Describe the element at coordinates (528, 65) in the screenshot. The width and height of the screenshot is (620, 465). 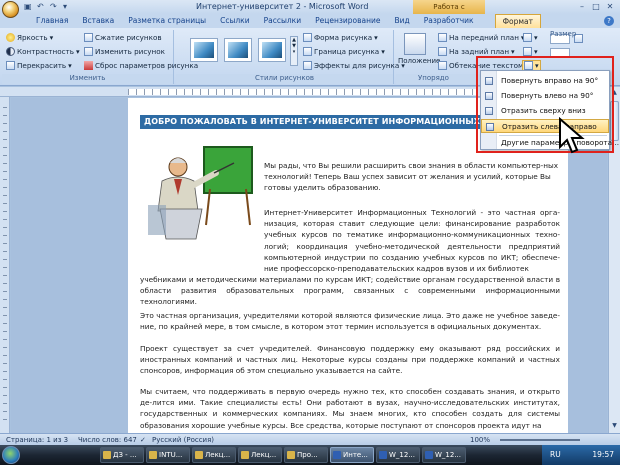
I see `rotate-icon` at that location.